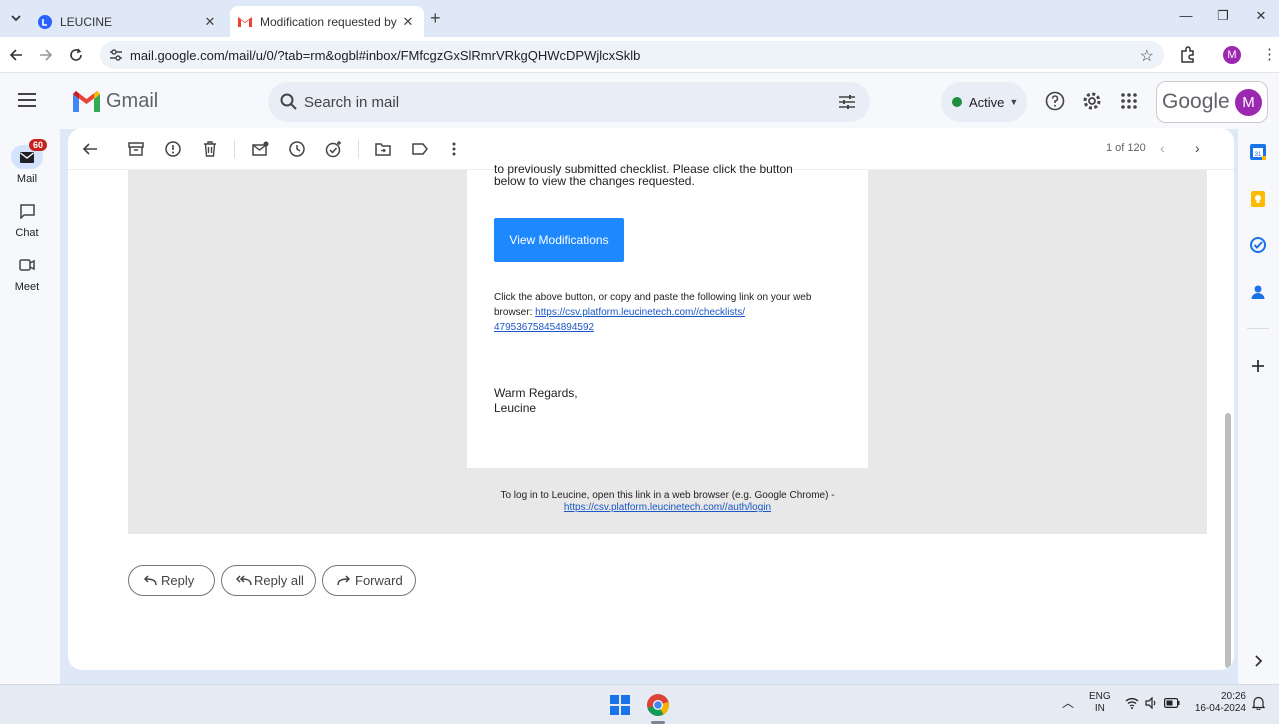  Describe the element at coordinates (171, 580) in the screenshot. I see `reply-button: Reply` at that location.